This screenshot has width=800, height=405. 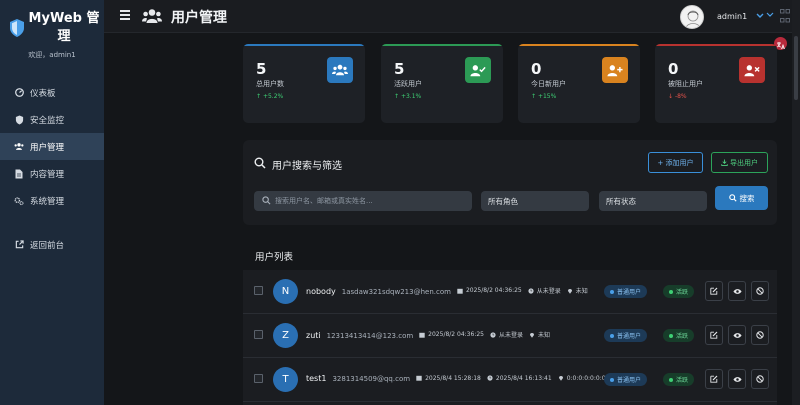 I want to click on plus-icon: +, so click(x=661, y=162).